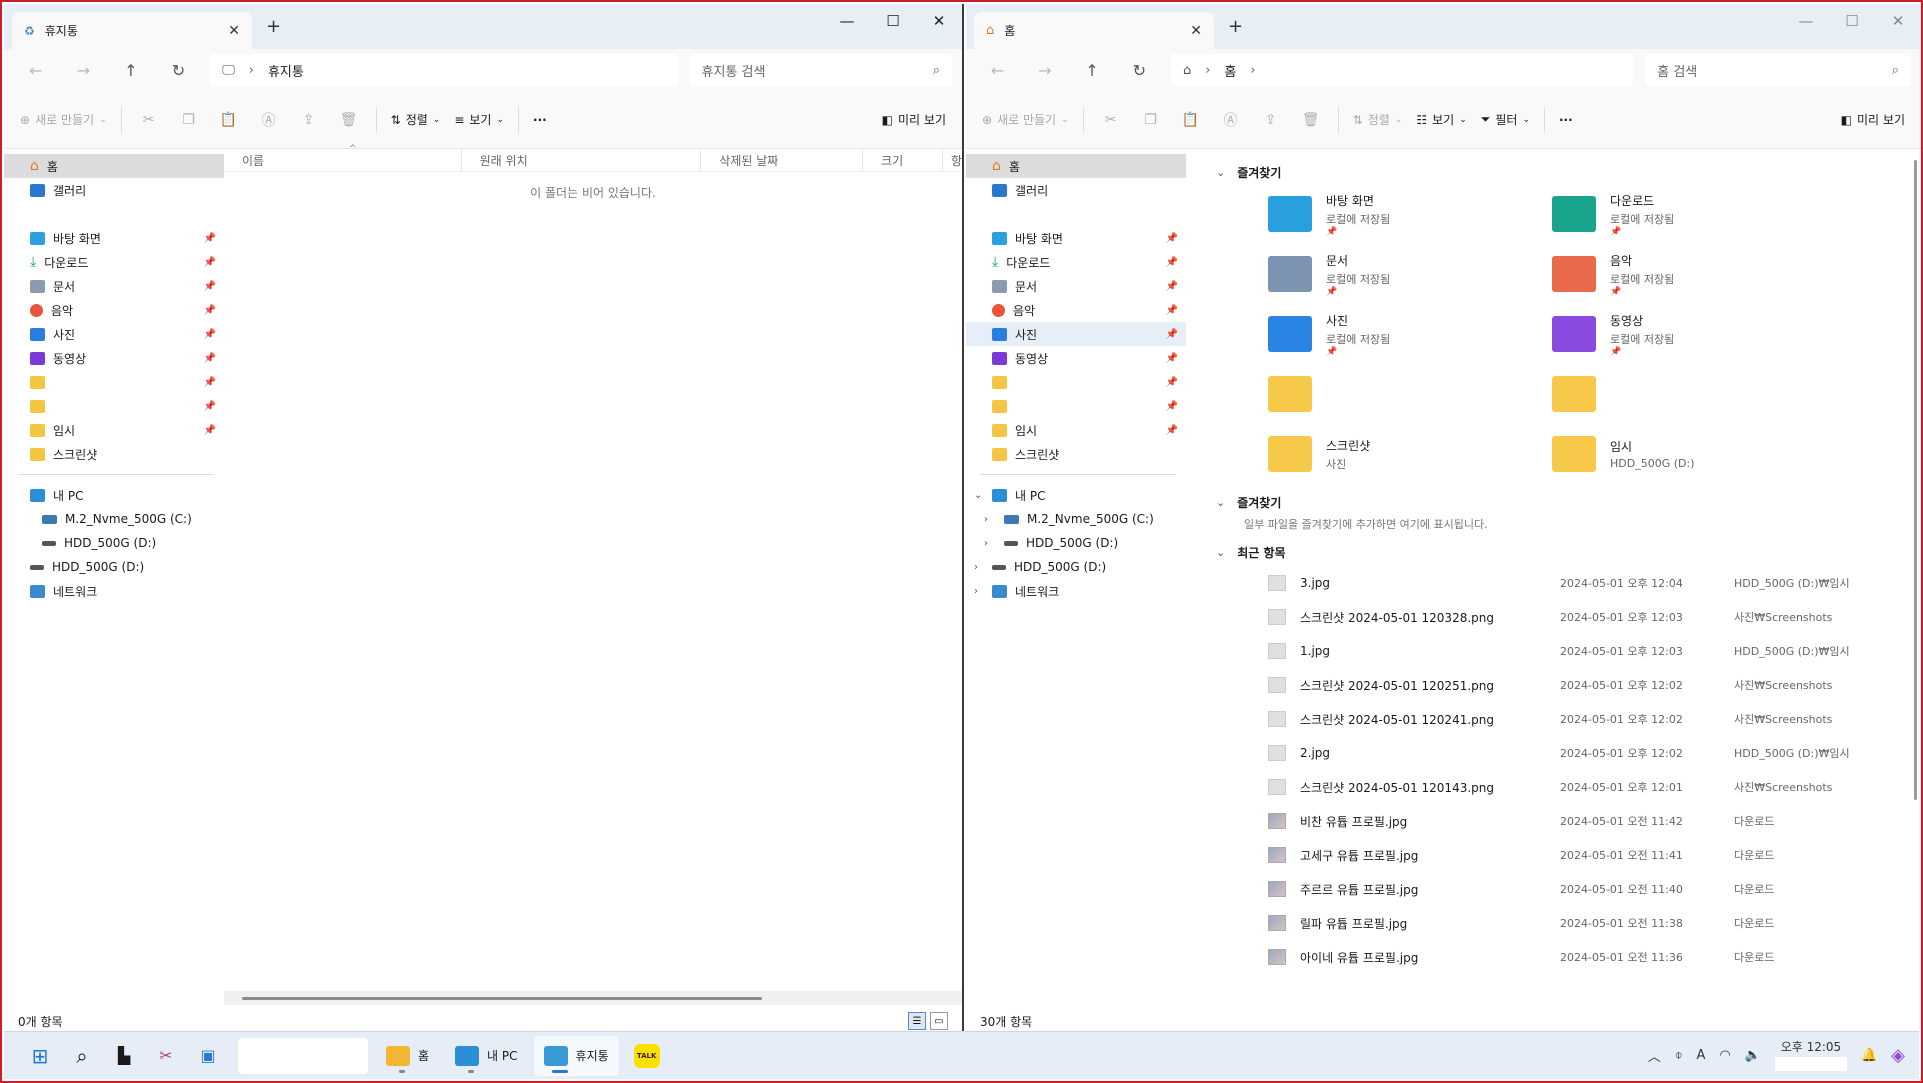 The image size is (1923, 1083). I want to click on nav-item-videos: 동영상 📌, so click(1076, 358).